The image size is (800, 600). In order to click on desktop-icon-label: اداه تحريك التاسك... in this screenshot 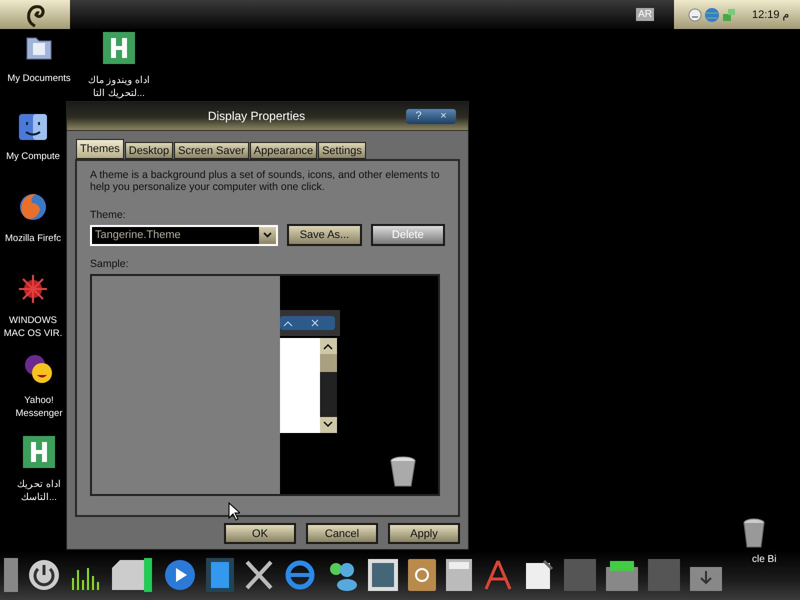, I will do `click(39, 491)`.